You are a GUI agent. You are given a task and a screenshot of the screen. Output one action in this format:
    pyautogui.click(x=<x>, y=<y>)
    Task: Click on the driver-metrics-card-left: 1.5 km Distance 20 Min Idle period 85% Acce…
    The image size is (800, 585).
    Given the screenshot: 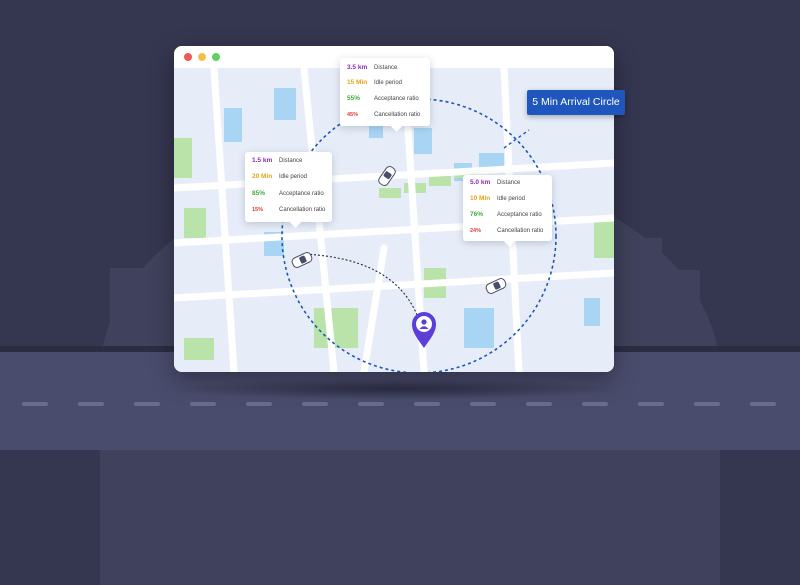 What is the action you would take?
    pyautogui.click(x=288, y=190)
    